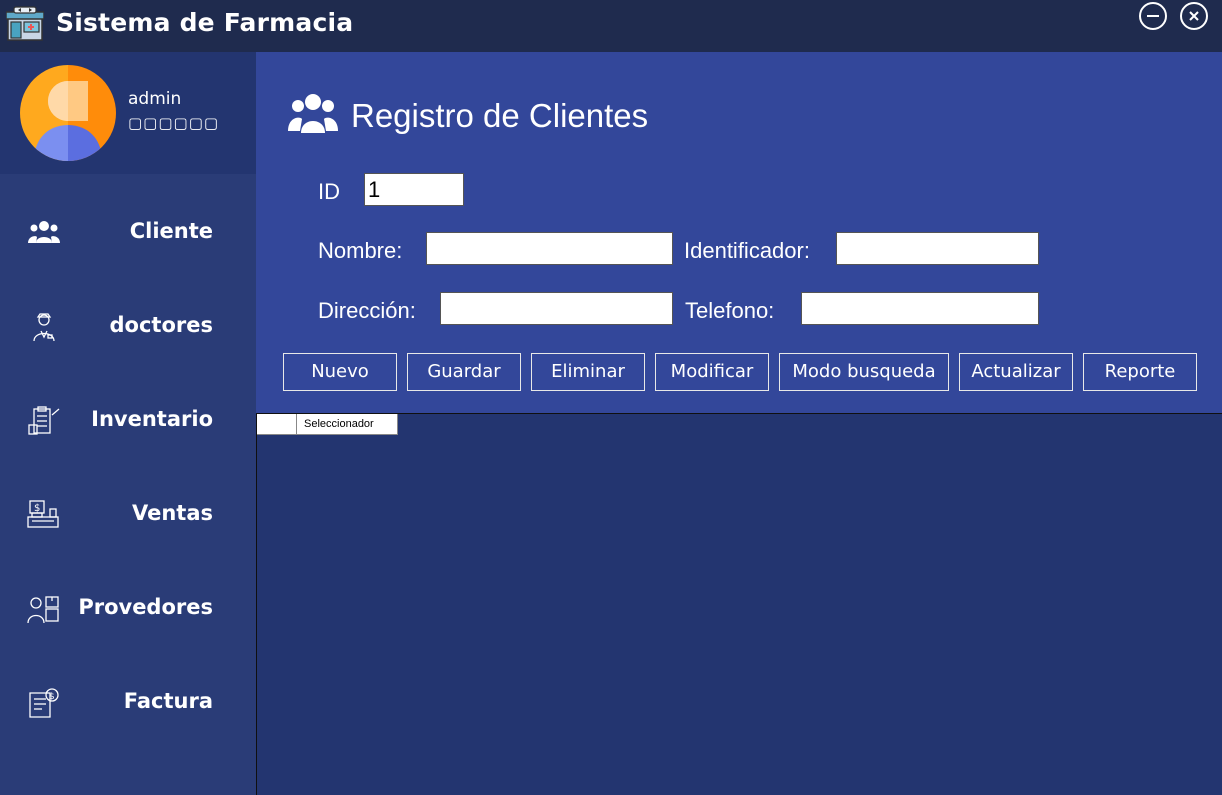 The height and width of the screenshot is (795, 1222). I want to click on sidebar-item-inventario: Inventario, so click(128, 420).